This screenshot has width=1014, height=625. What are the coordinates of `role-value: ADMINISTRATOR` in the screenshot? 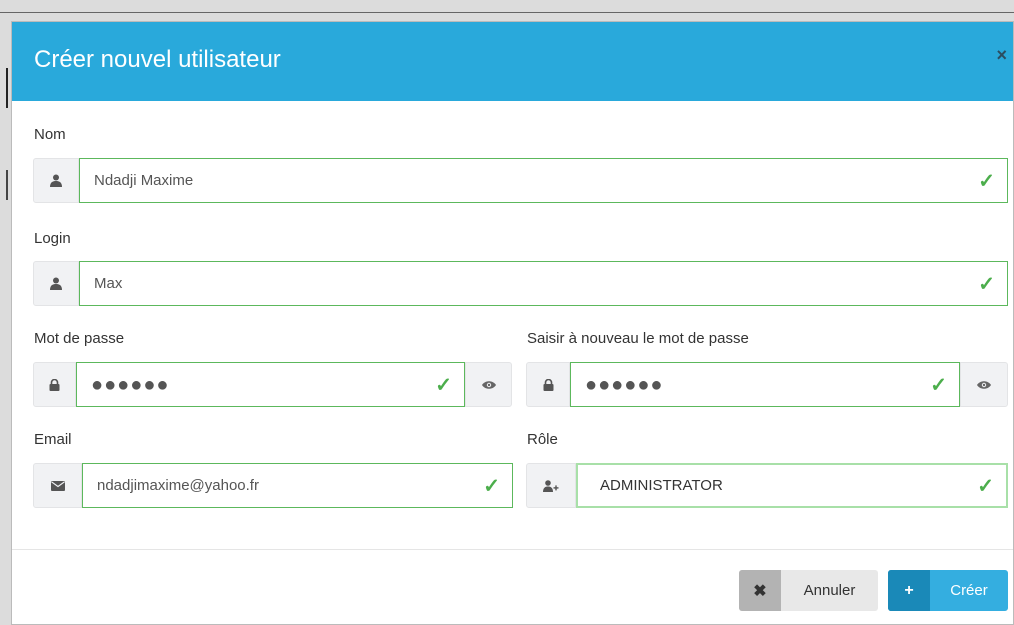 It's located at (661, 485).